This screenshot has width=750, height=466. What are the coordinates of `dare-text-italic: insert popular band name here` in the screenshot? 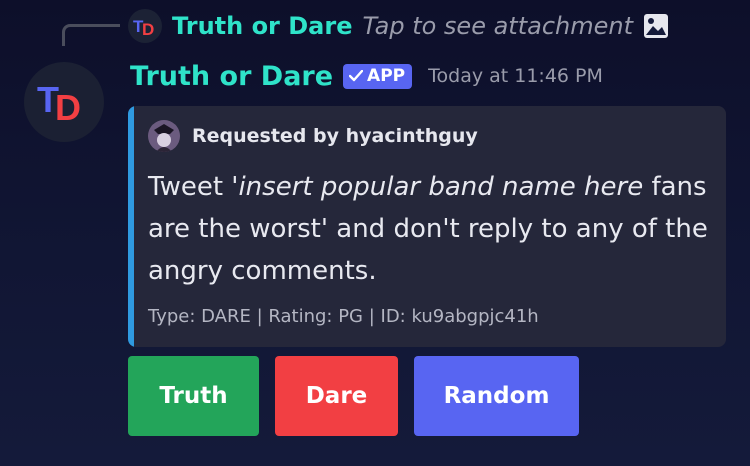 It's located at (441, 187).